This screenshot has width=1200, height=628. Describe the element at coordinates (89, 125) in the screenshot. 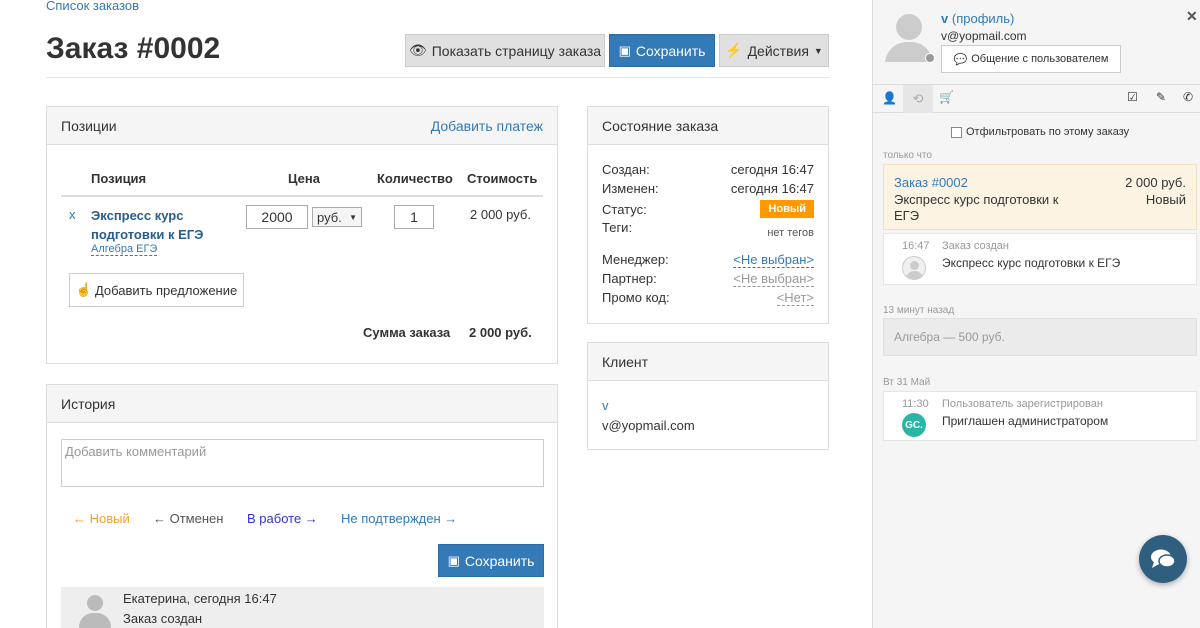

I see `positions-heading: Позиции` at that location.